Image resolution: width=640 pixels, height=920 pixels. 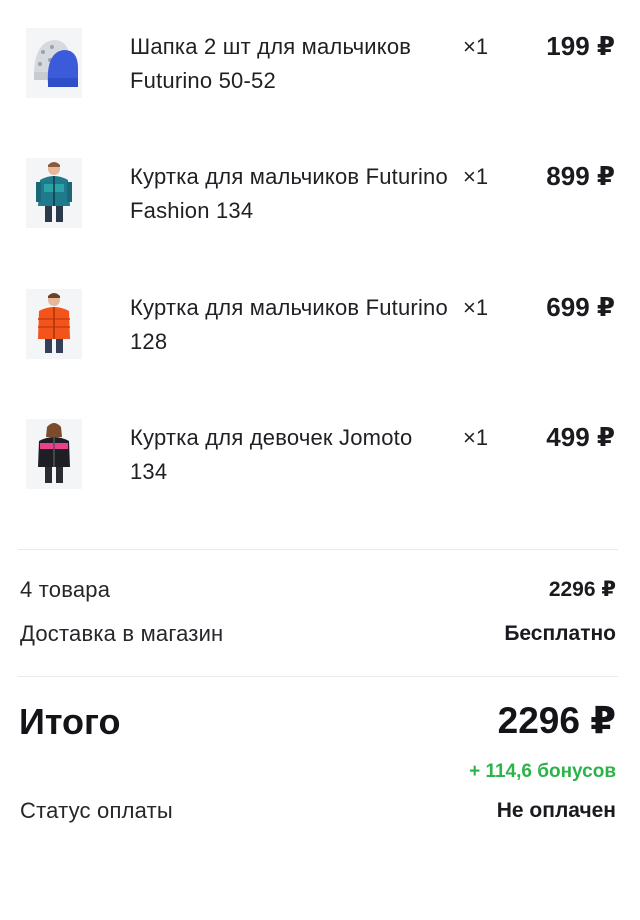 I want to click on item-price: 899 ₽, so click(x=580, y=176).